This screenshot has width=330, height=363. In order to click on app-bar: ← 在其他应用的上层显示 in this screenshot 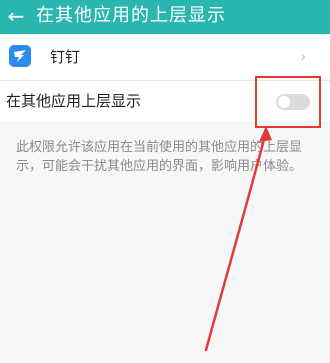, I will do `click(165, 17)`.